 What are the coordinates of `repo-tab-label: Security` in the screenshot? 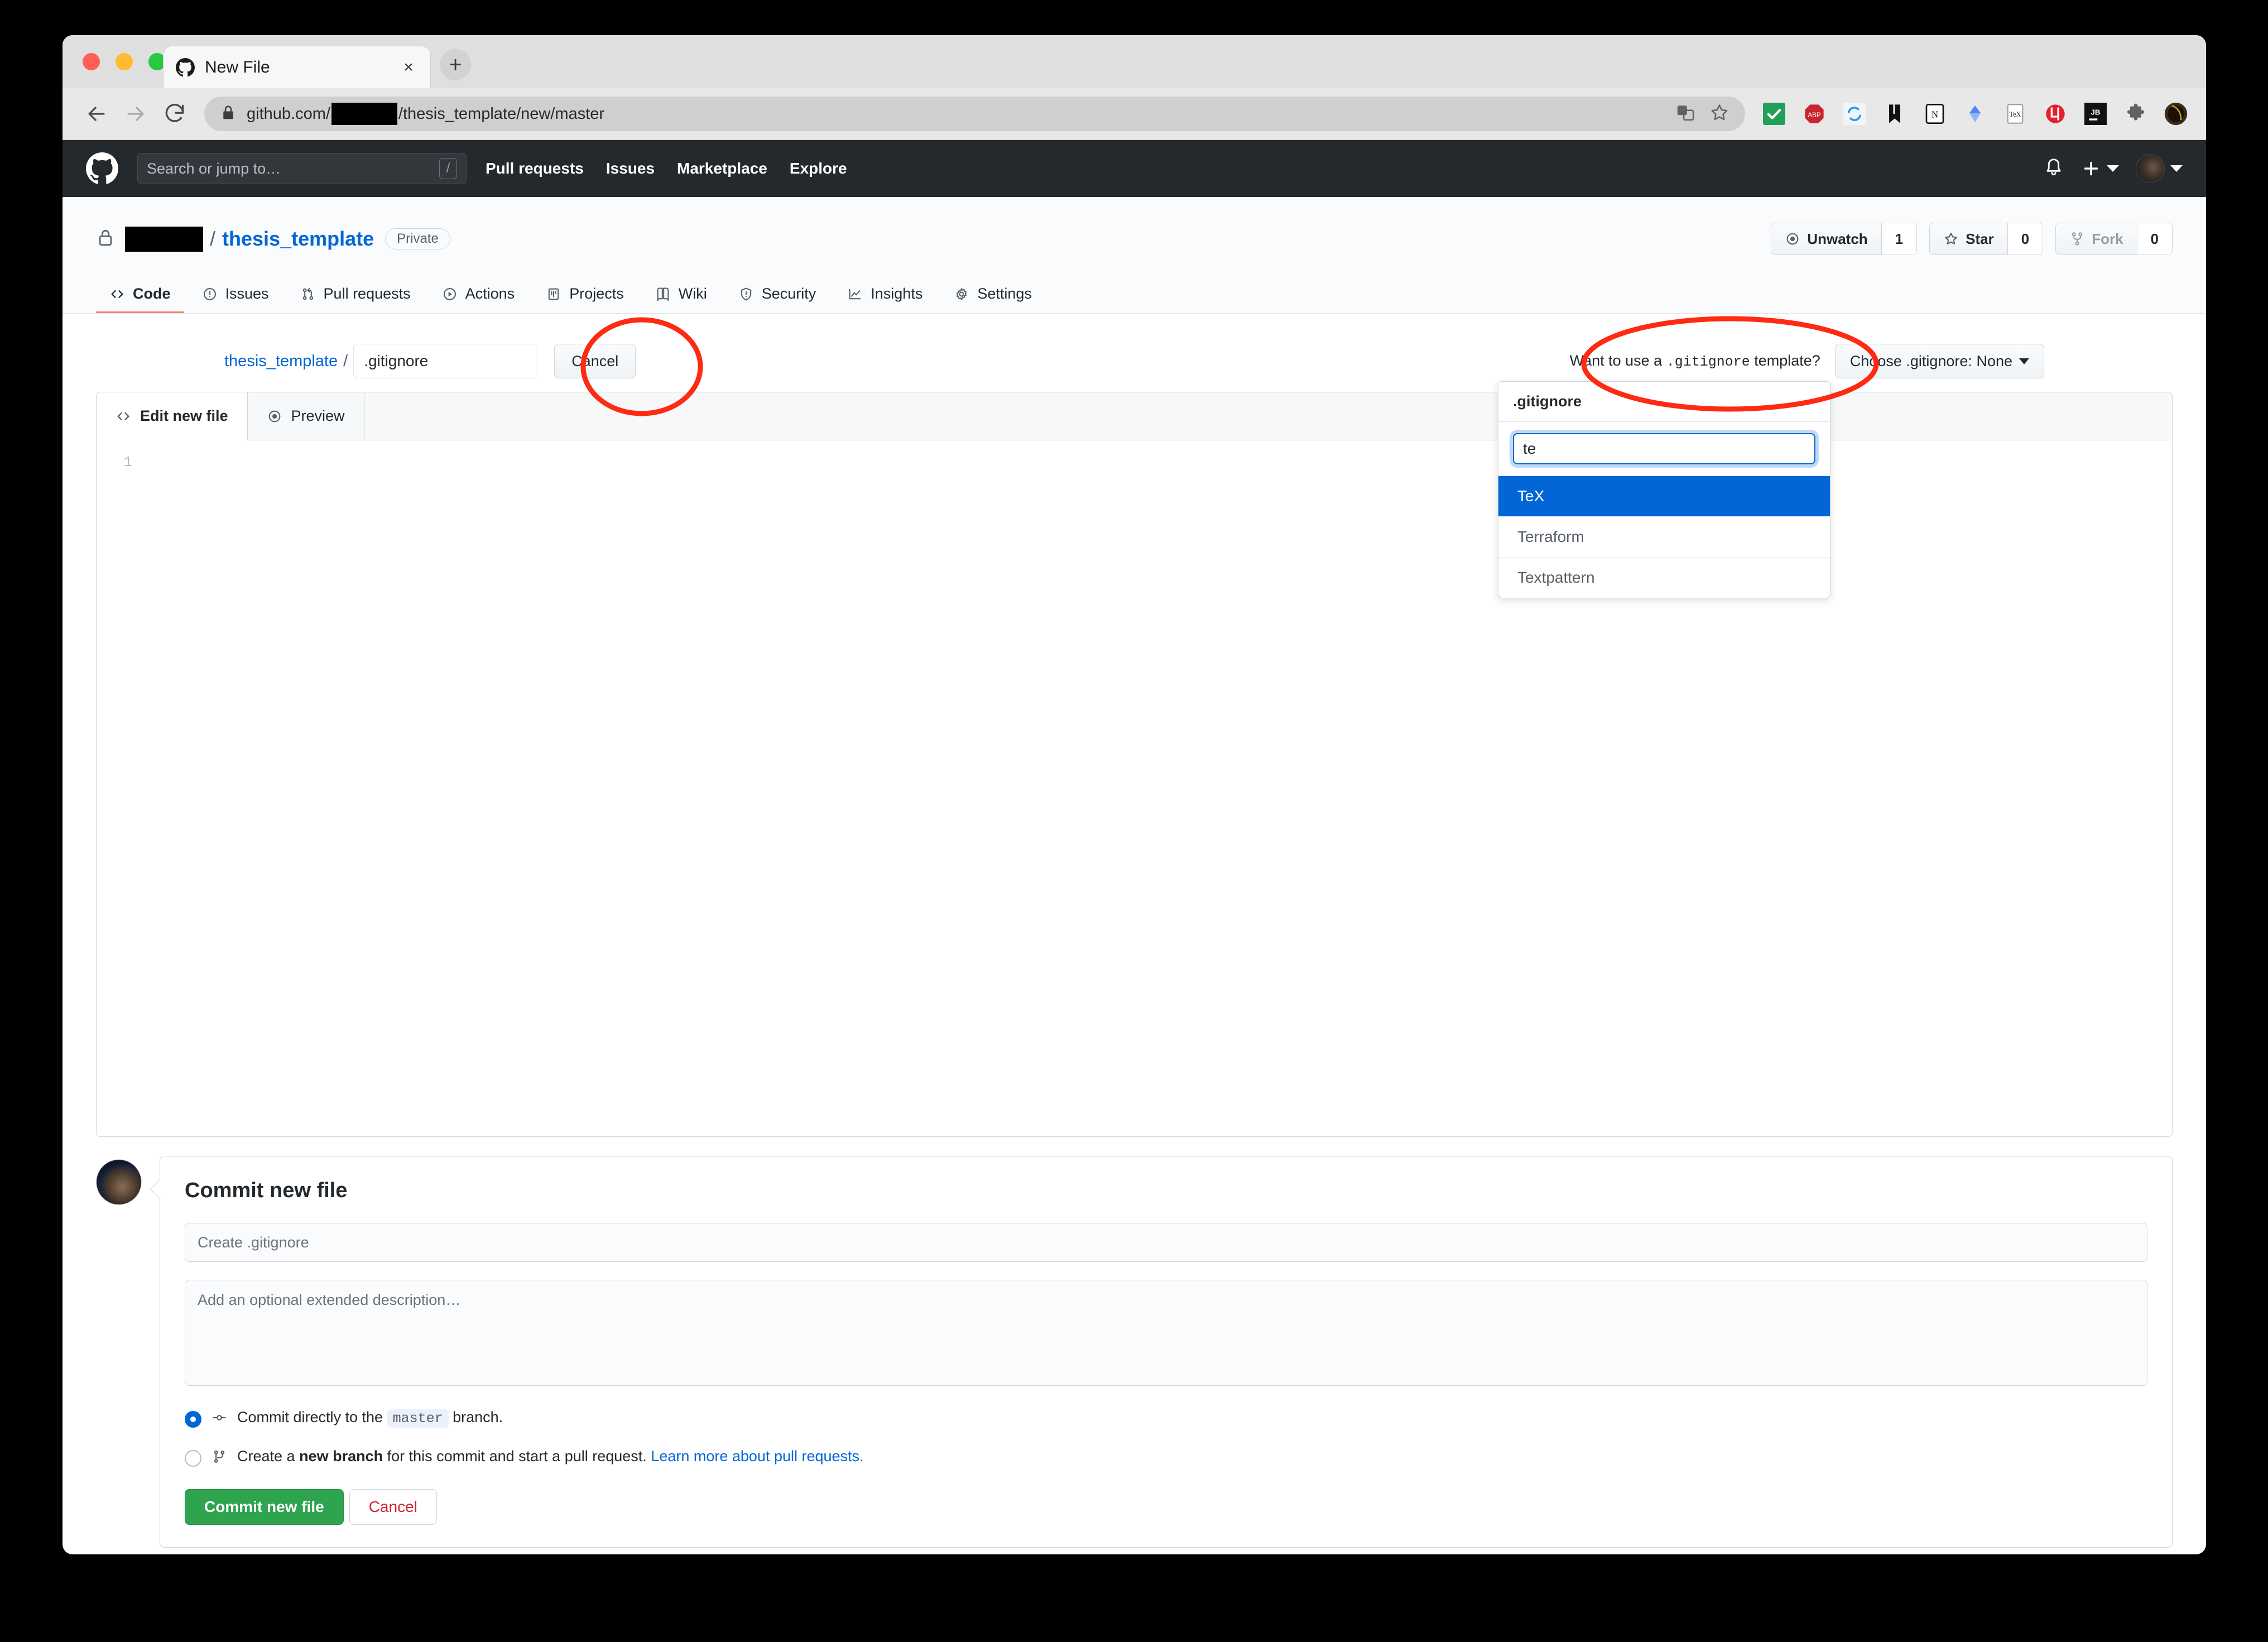 It's located at (788, 293).